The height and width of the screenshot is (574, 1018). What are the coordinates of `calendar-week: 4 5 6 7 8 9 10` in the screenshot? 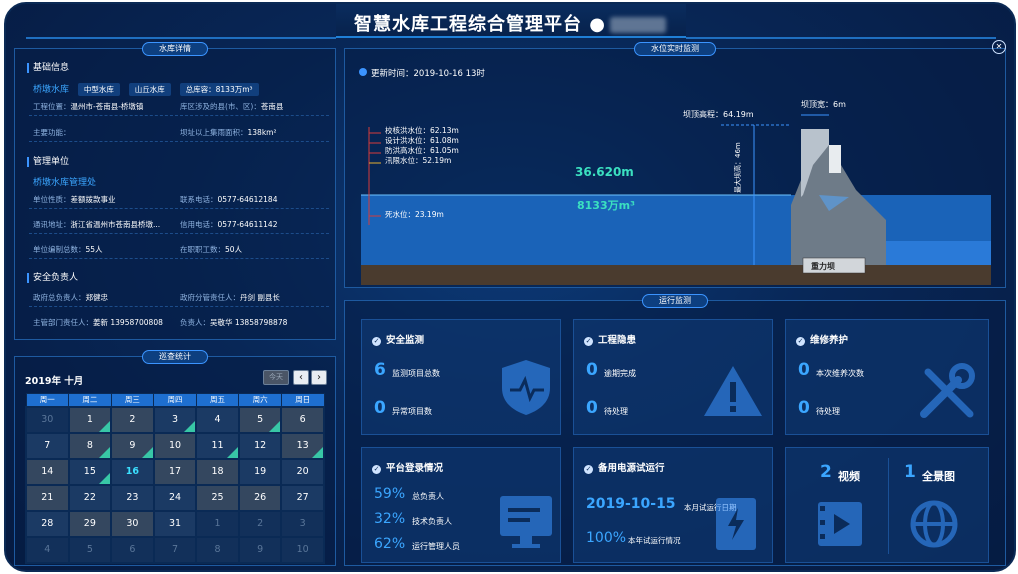 It's located at (175, 549).